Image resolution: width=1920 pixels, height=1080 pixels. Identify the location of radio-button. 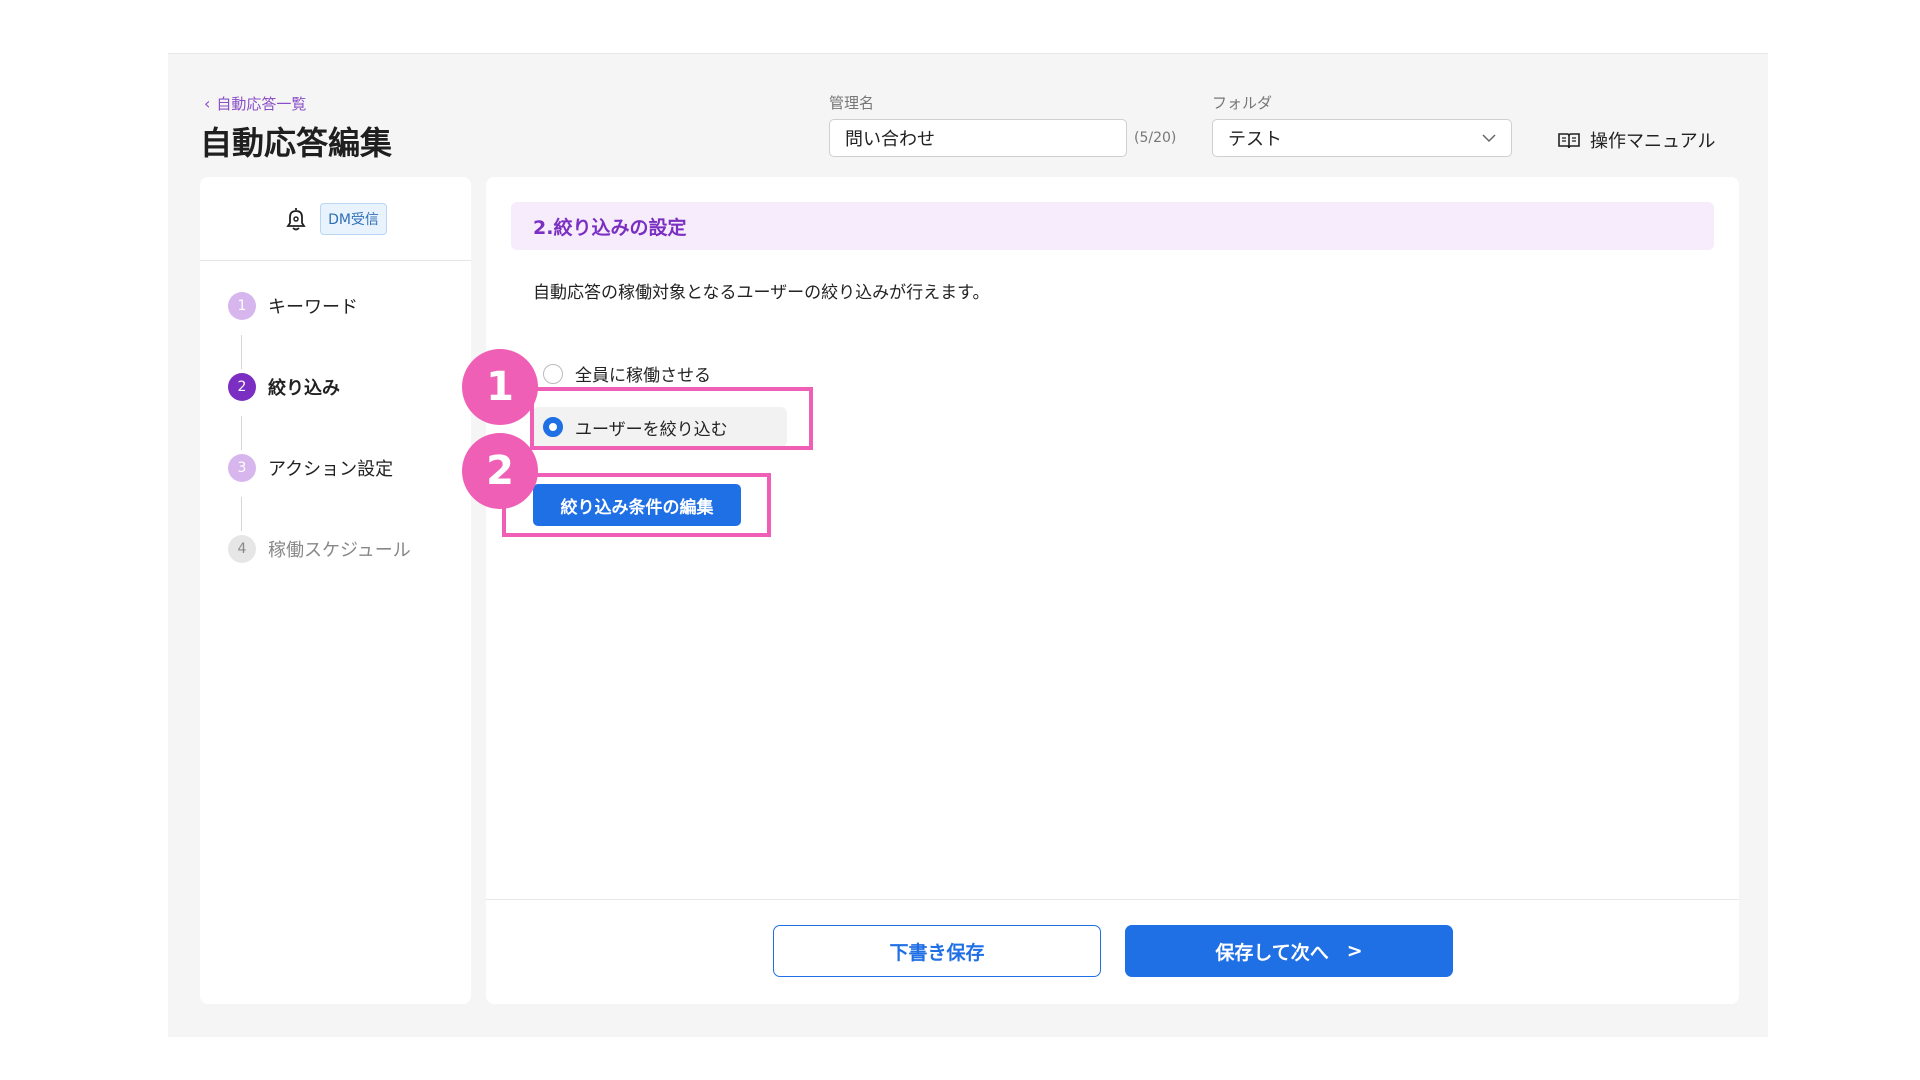
(553, 373).